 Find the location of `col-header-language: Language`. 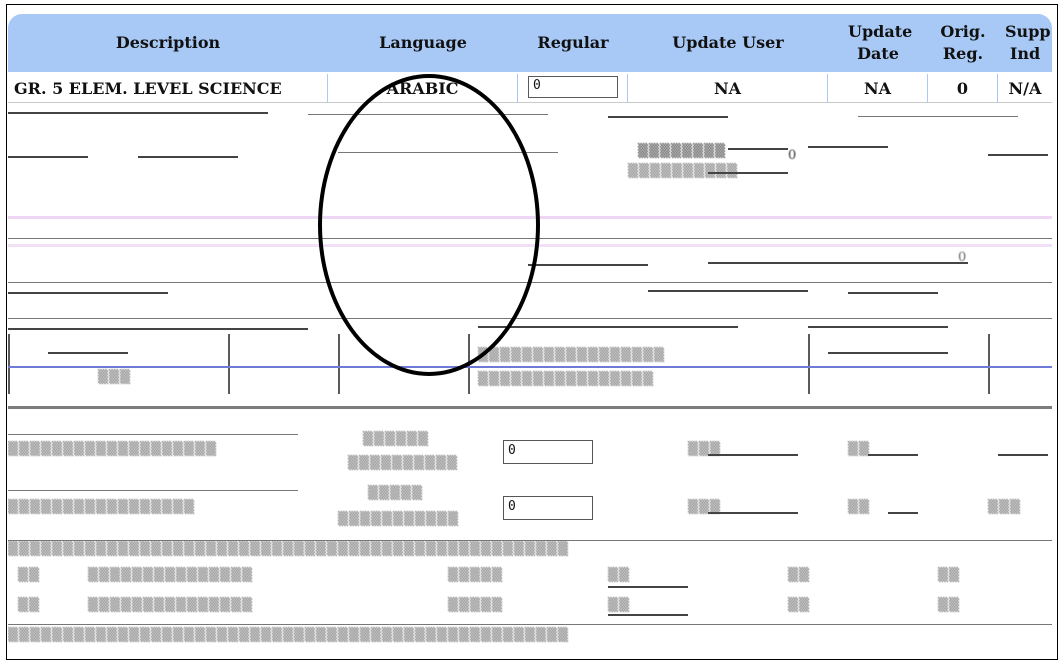

col-header-language: Language is located at coordinates (423, 42).